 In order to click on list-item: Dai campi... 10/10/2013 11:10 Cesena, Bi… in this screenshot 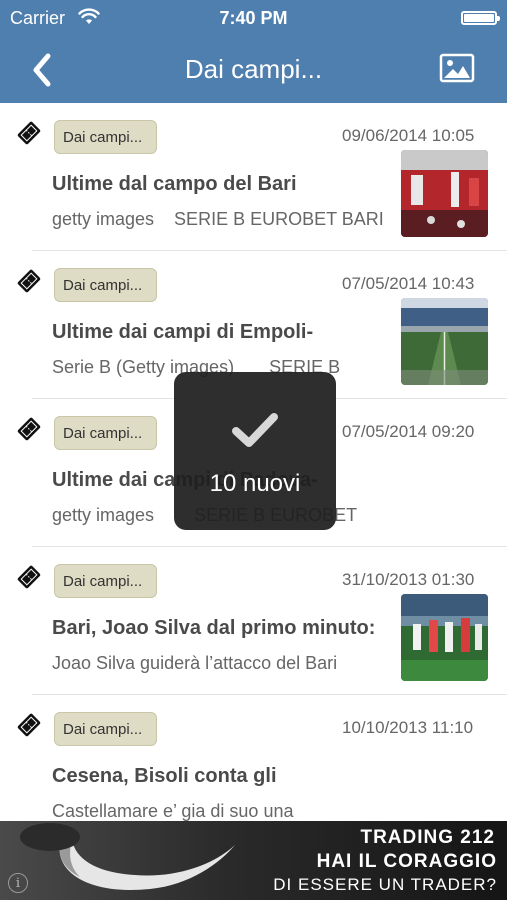, I will do `click(253, 758)`.